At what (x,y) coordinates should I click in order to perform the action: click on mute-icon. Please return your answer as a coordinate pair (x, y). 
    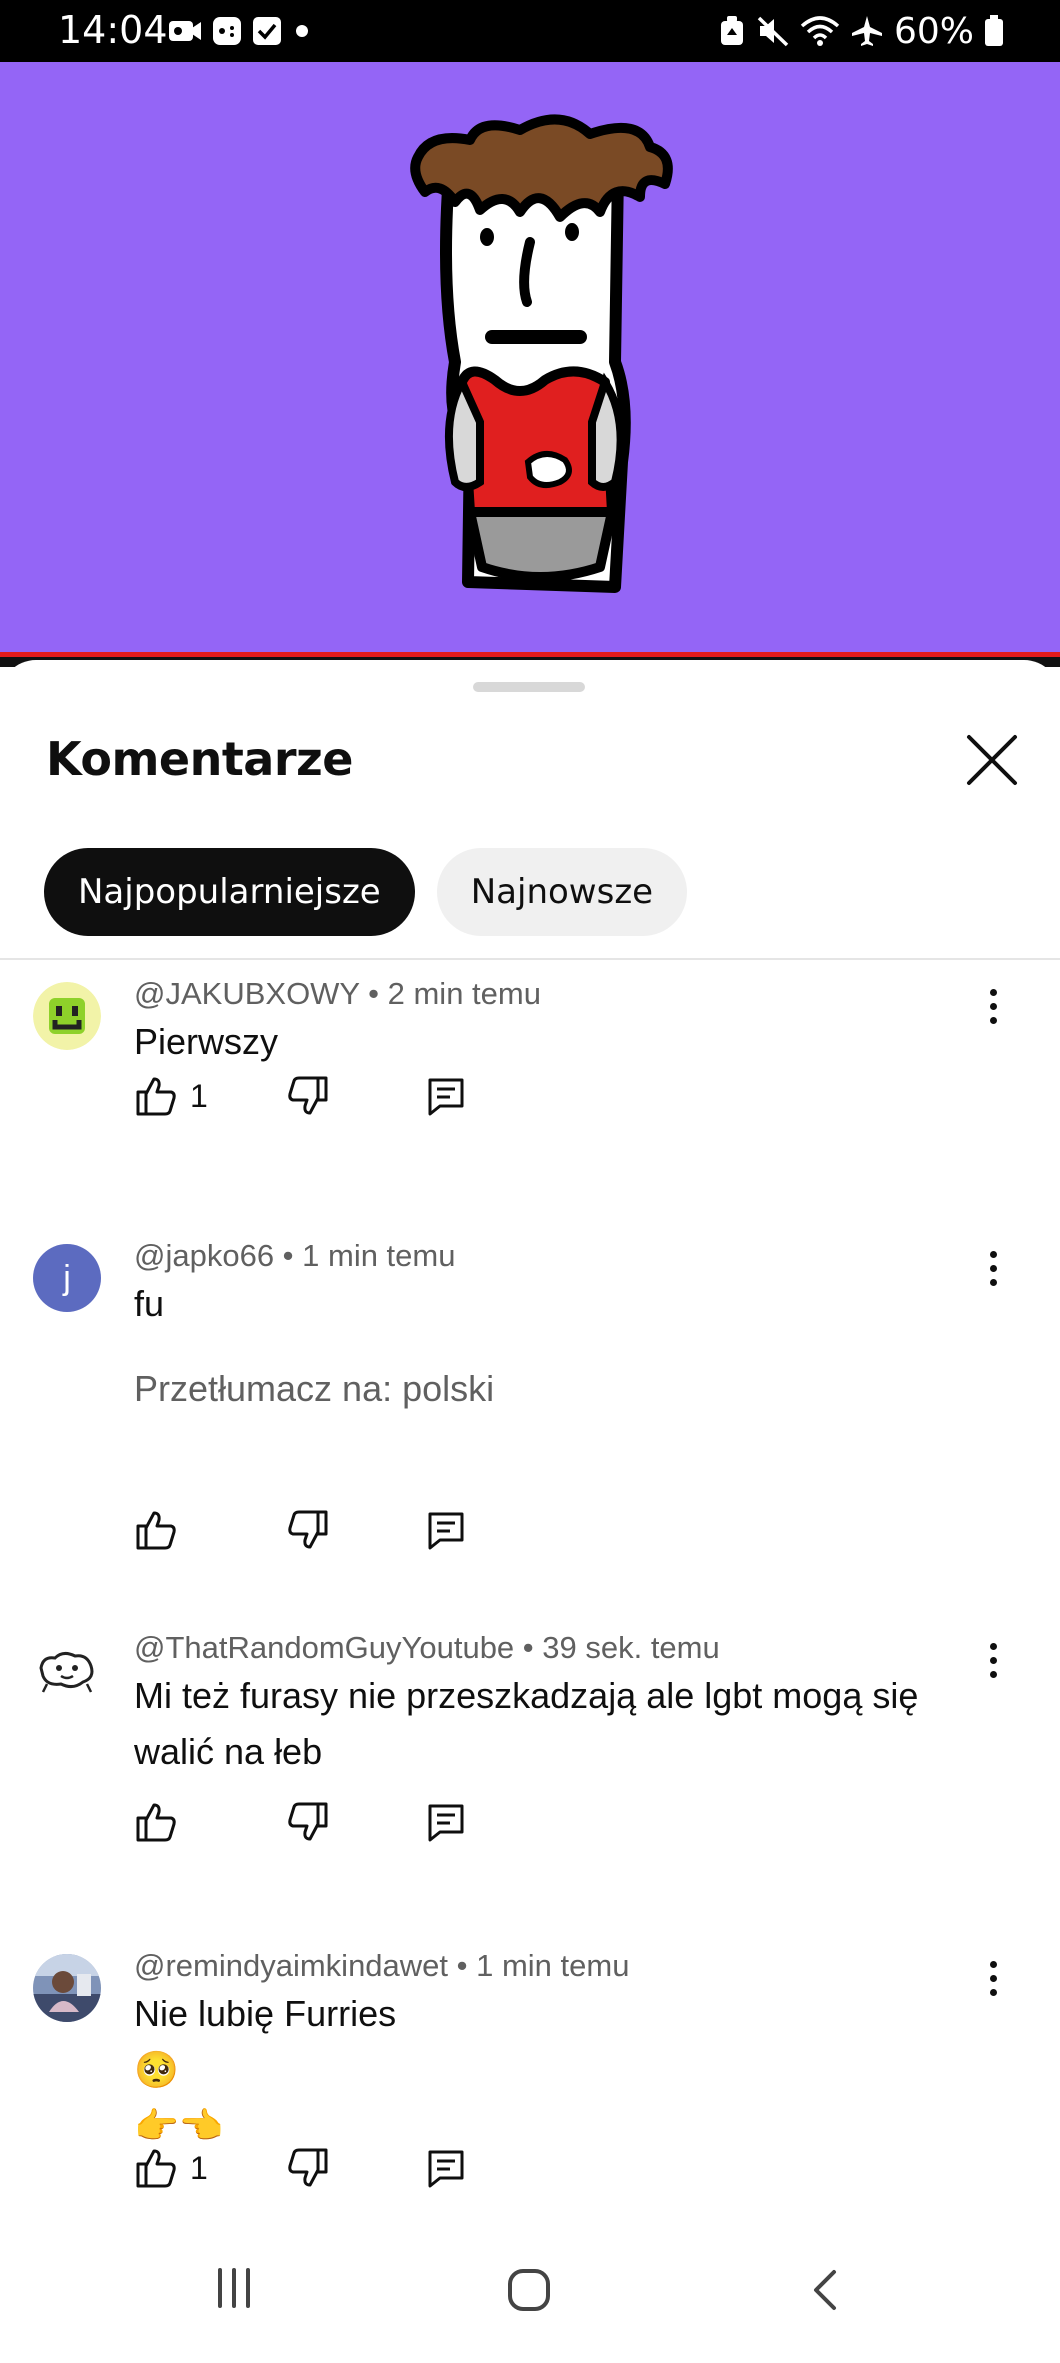
    Looking at the image, I should click on (773, 31).